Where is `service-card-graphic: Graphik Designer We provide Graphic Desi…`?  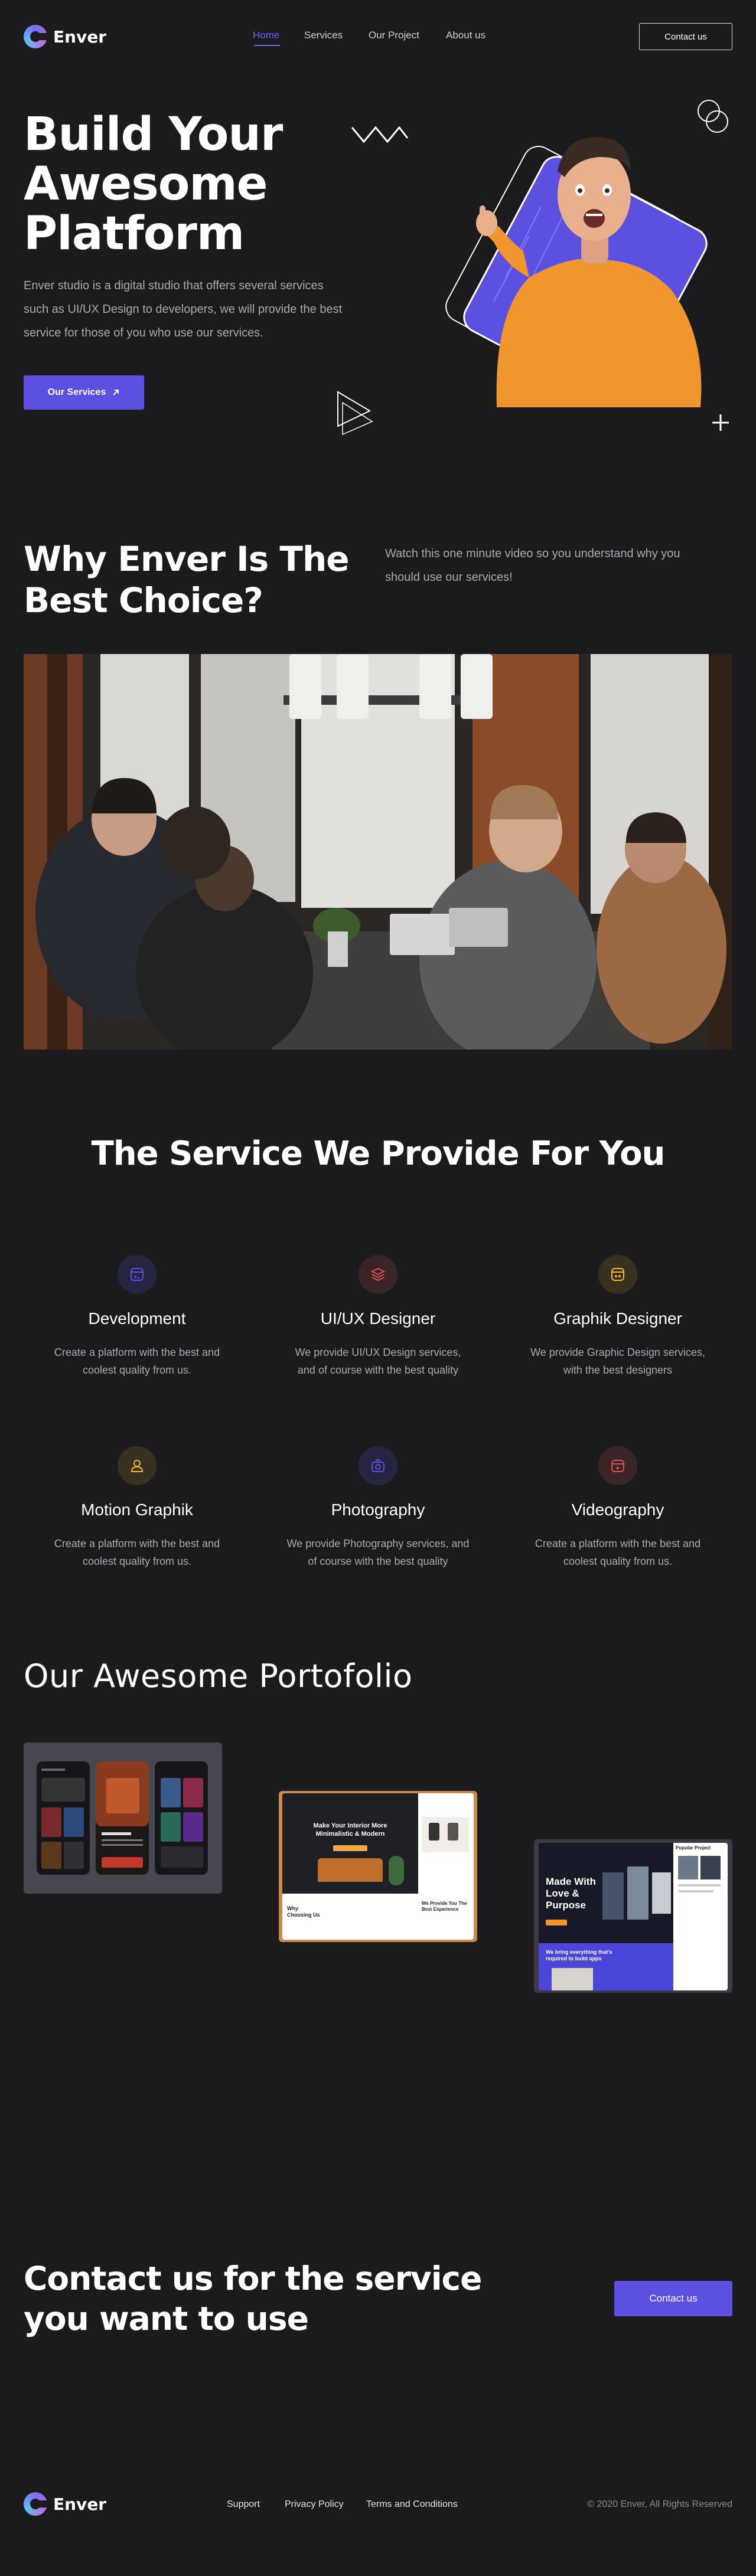 service-card-graphic: Graphik Designer We provide Graphic Desi… is located at coordinates (617, 1317).